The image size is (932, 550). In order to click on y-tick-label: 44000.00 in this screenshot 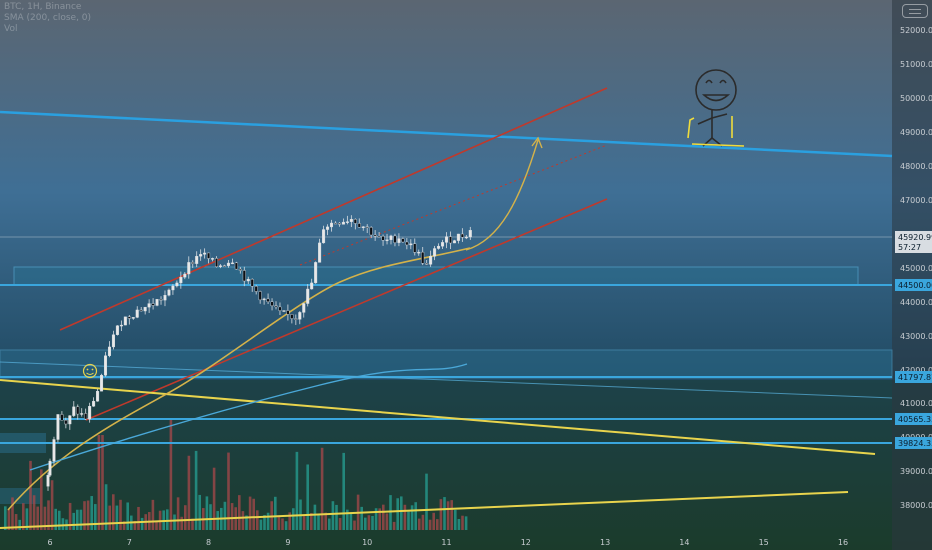, I will do `click(916, 302)`.